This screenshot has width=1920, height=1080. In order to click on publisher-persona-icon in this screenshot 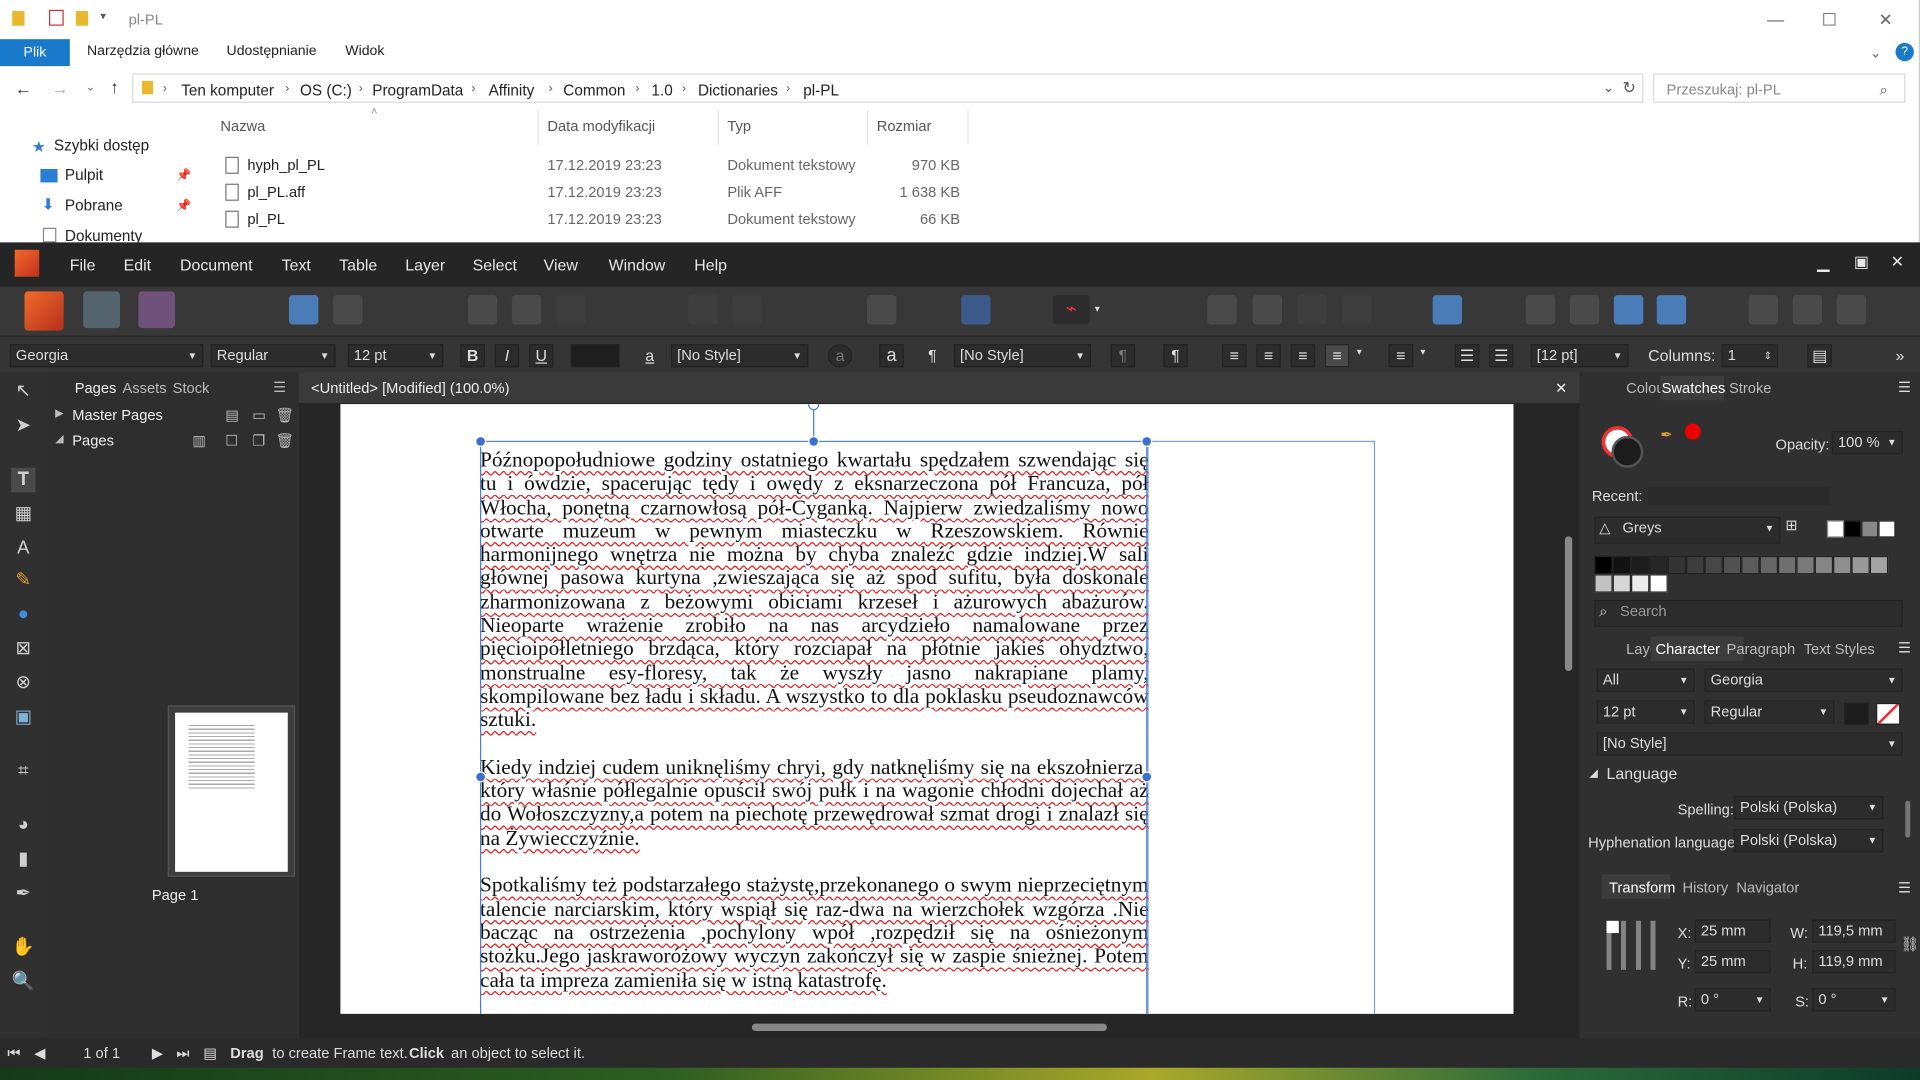, I will do `click(44, 311)`.